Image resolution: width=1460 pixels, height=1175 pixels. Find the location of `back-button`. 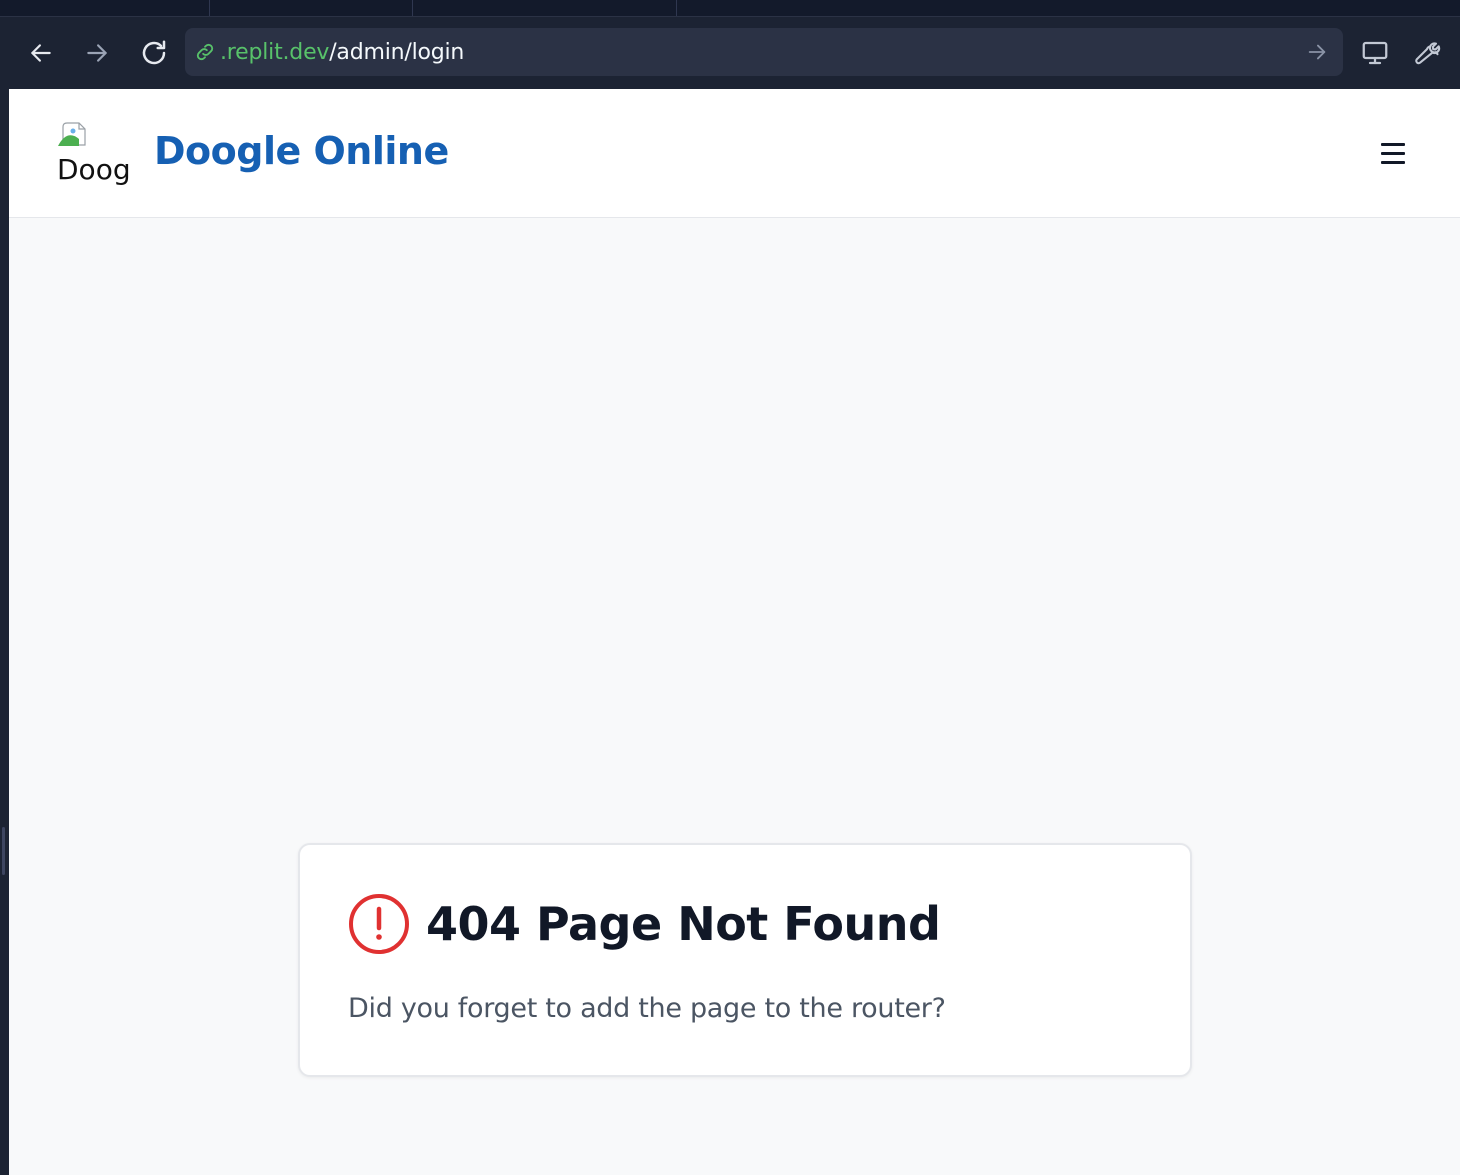

back-button is located at coordinates (41, 53).